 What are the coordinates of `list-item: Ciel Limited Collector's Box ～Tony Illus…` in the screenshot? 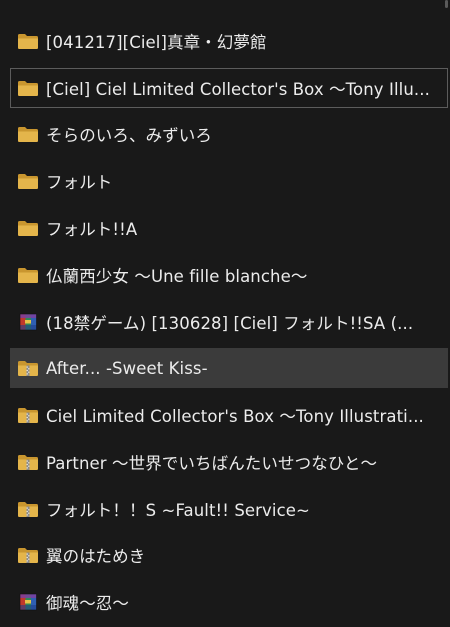 It's located at (229, 415).